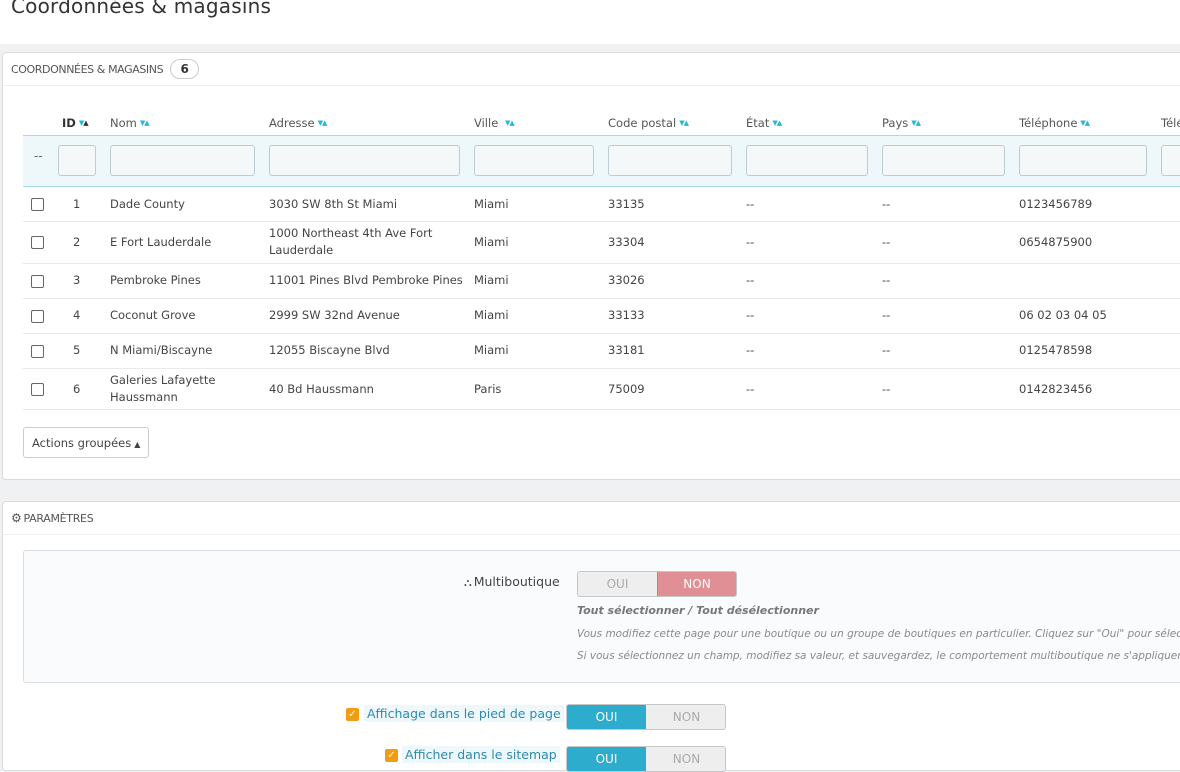 The width and height of the screenshot is (1180, 772). Describe the element at coordinates (626, 204) in the screenshot. I see `cell-zip: 33135` at that location.